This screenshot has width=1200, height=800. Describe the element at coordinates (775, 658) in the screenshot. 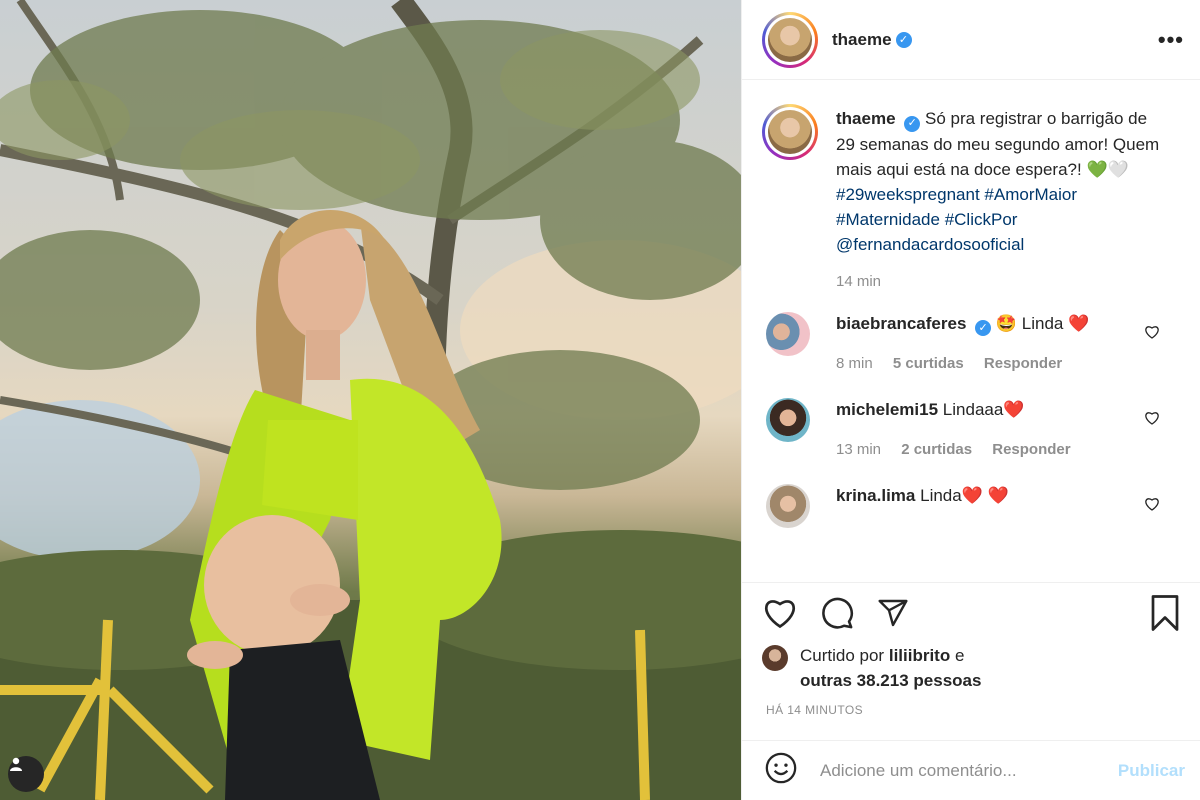

I see `liker-avatar` at that location.